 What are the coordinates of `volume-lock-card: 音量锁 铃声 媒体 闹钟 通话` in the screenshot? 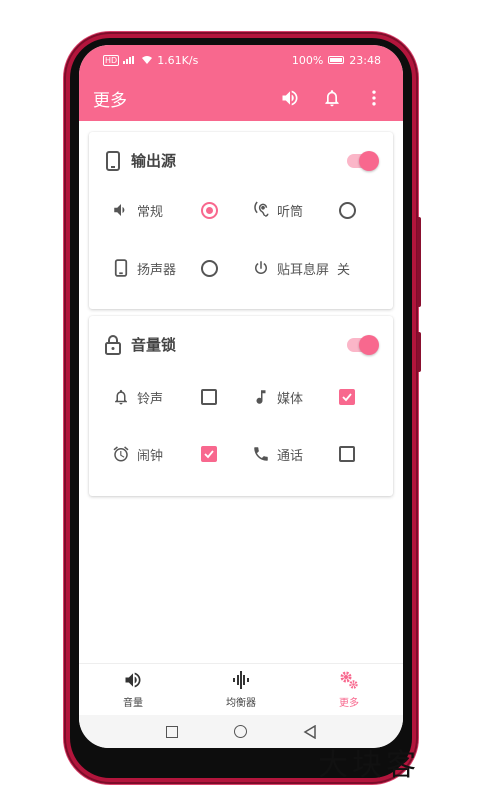 It's located at (241, 406).